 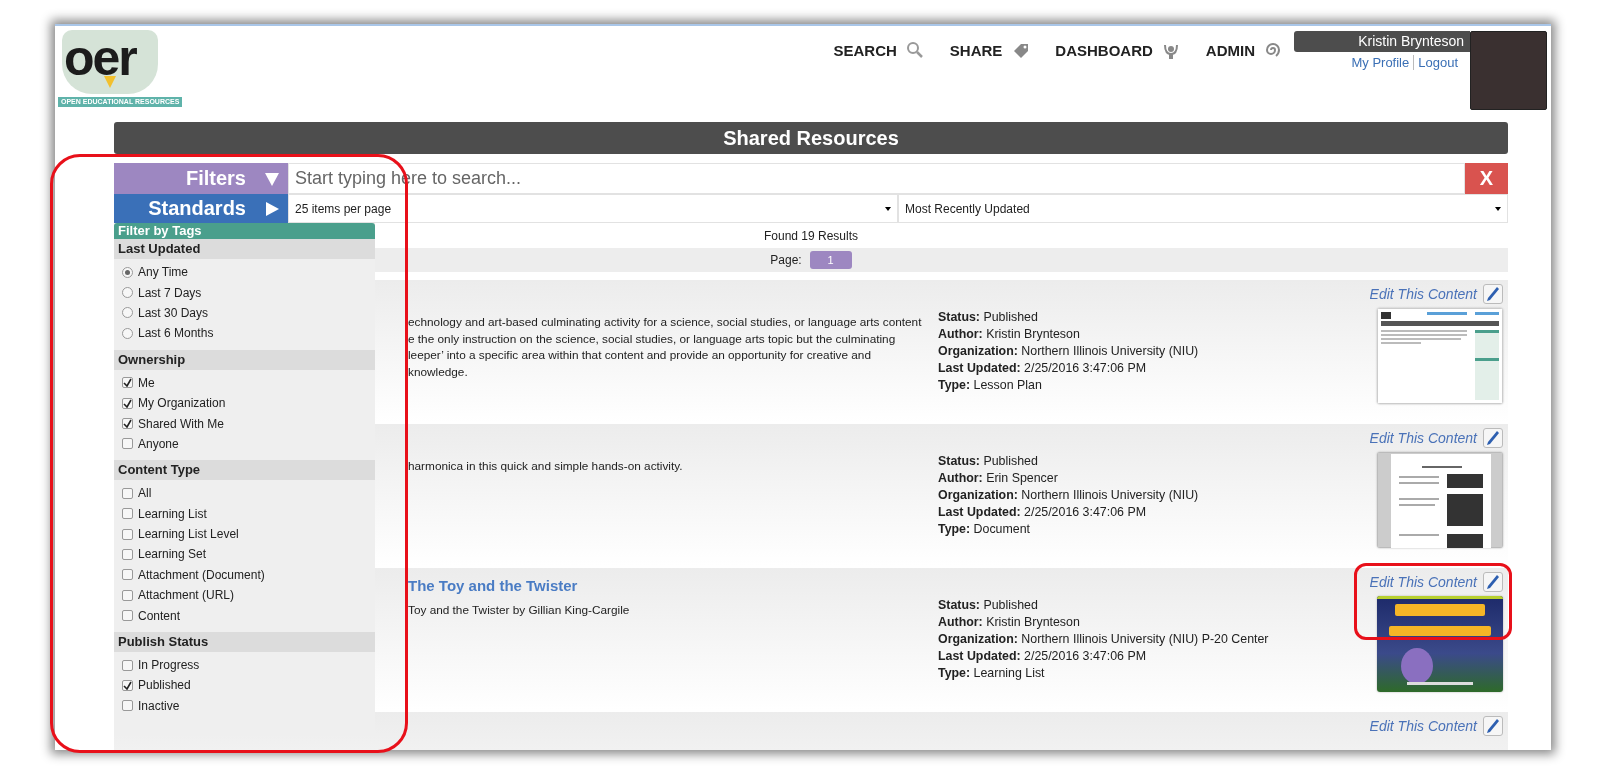 I want to click on result-description: leeper’ into a specific area within that content and provide an opportunity for creative and, so click(x=639, y=355).